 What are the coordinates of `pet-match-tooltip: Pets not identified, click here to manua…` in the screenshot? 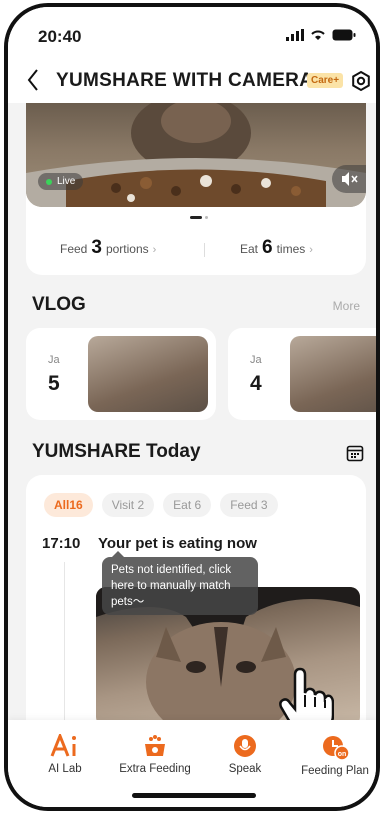 It's located at (180, 583).